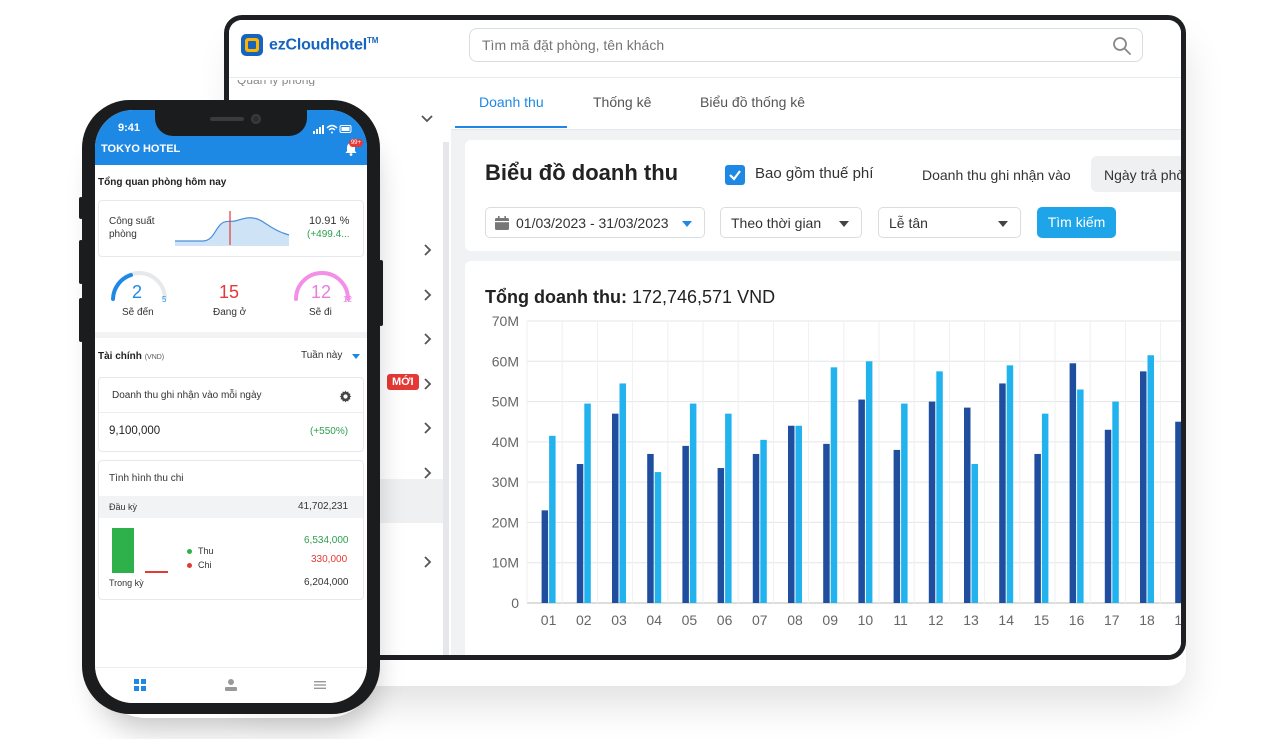  I want to click on x-tick-label: 10, so click(866, 620).